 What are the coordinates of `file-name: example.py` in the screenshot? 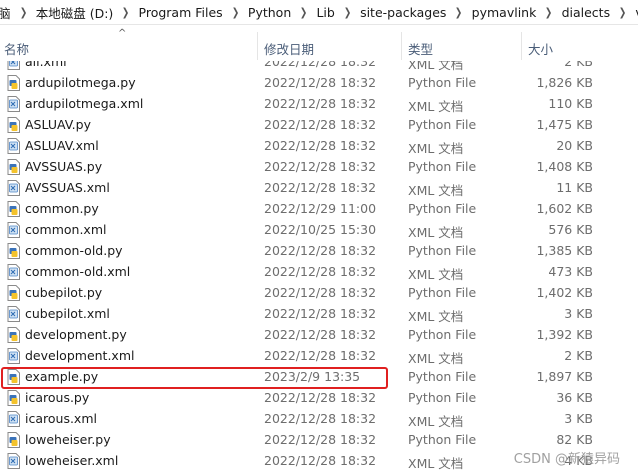 It's located at (62, 376).